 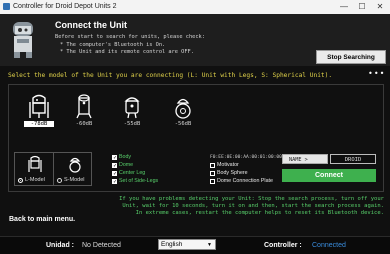 I want to click on part-dome-checkbox: ✓ Dome, so click(x=122, y=165).